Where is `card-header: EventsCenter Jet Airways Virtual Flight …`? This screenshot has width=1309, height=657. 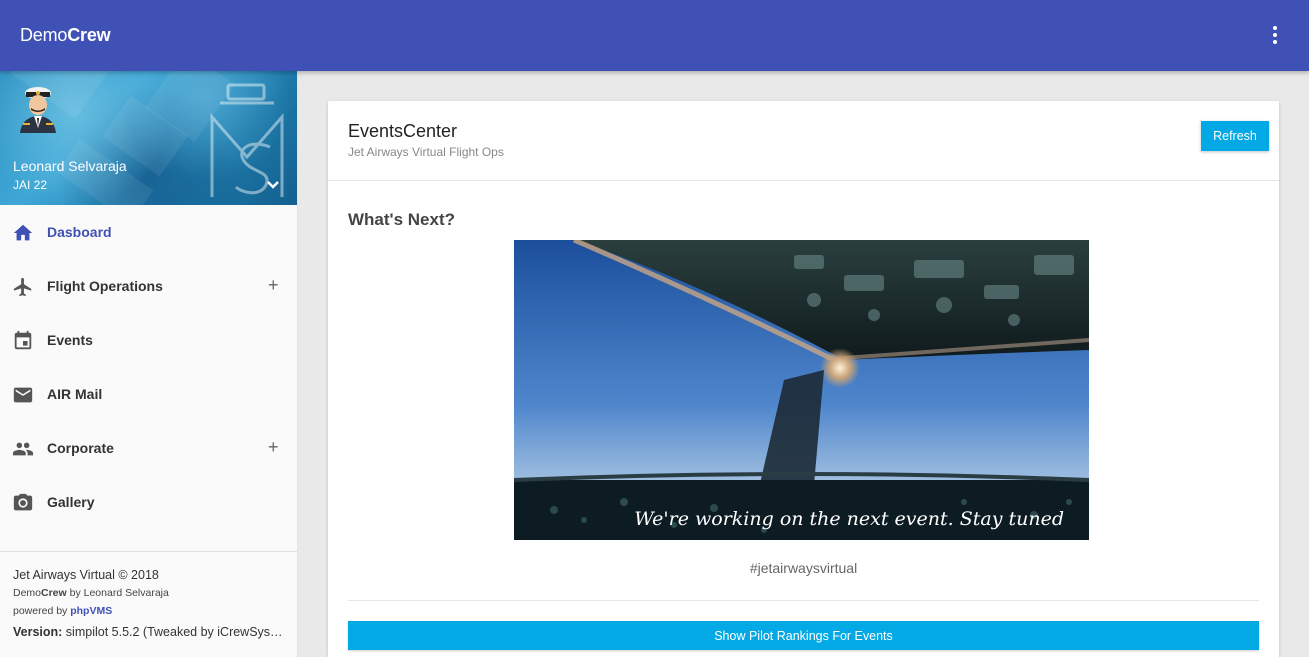
card-header: EventsCenter Jet Airways Virtual Flight … is located at coordinates (803, 141).